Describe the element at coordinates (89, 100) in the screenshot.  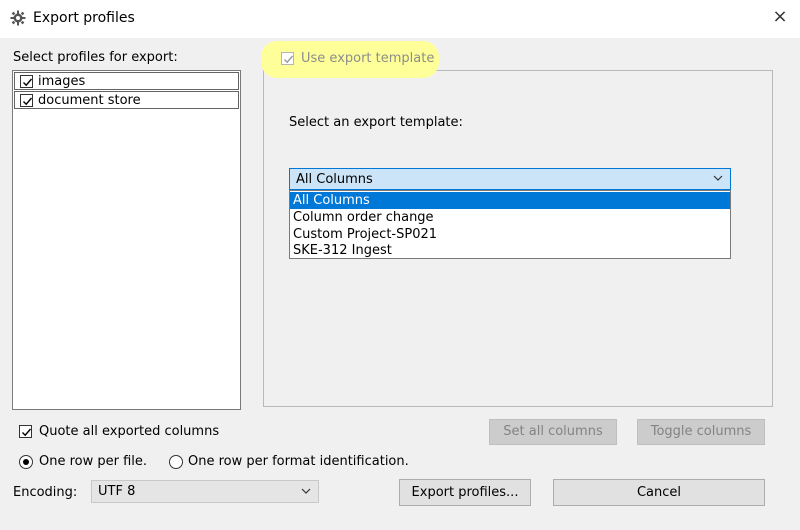
I see `profile-label: document store` at that location.